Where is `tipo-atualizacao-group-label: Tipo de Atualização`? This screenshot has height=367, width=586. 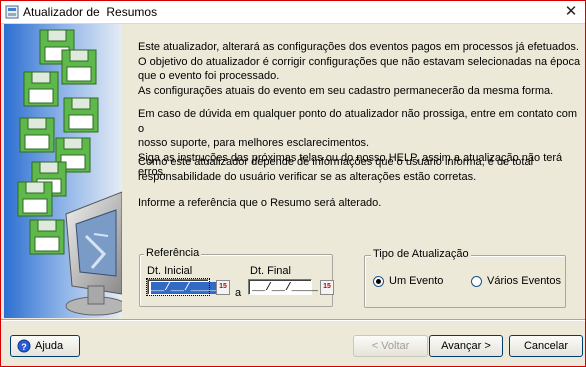
tipo-atualizacao-group-label: Tipo de Atualização is located at coordinates (421, 254).